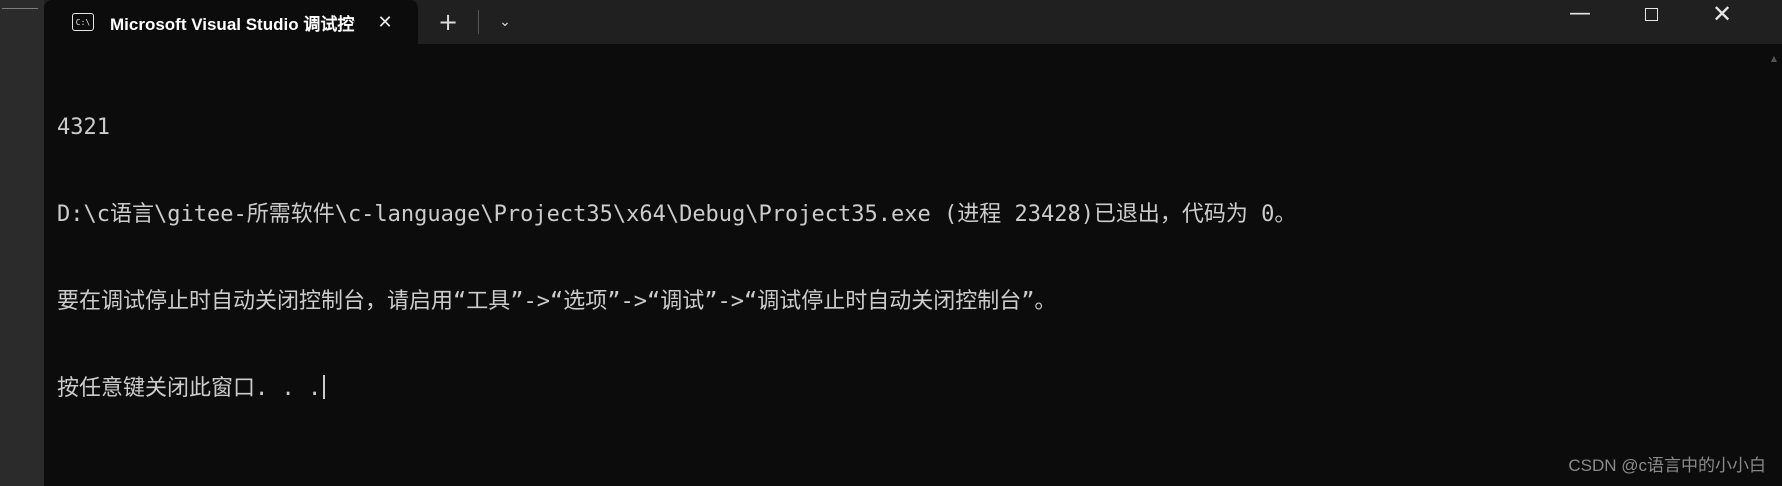 The image size is (1782, 486). I want to click on scroll-up-icon: ▲, so click(1774, 59).